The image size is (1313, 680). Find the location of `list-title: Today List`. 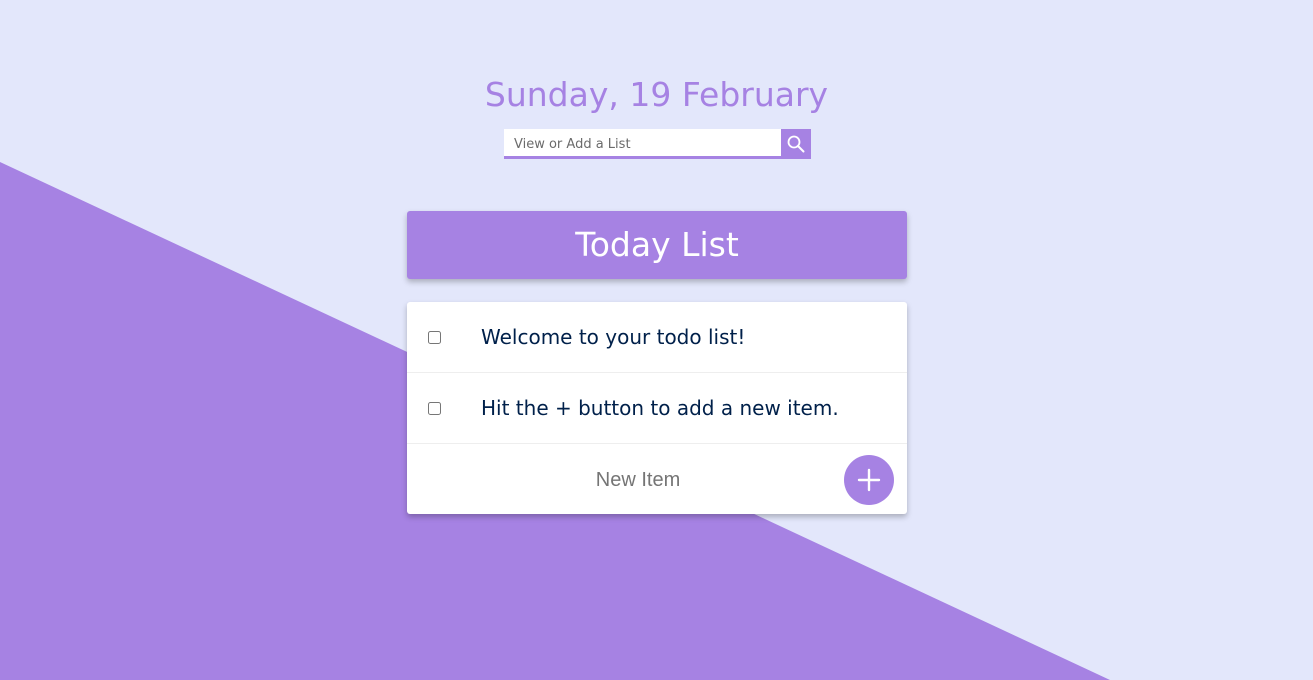

list-title: Today List is located at coordinates (657, 244).